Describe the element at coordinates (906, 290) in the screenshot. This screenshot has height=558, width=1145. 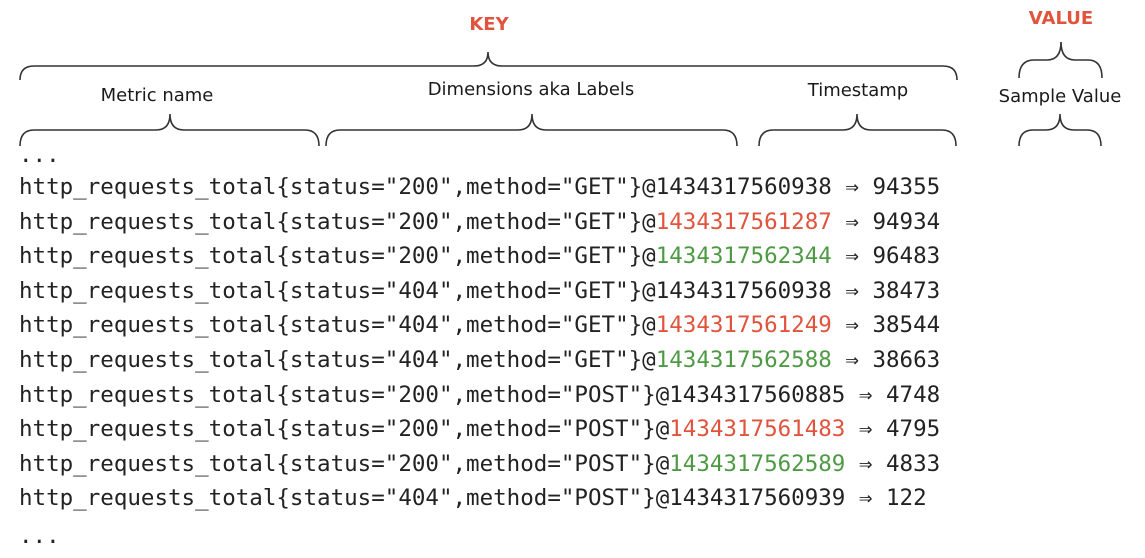
I see `sample-value: 38473` at that location.